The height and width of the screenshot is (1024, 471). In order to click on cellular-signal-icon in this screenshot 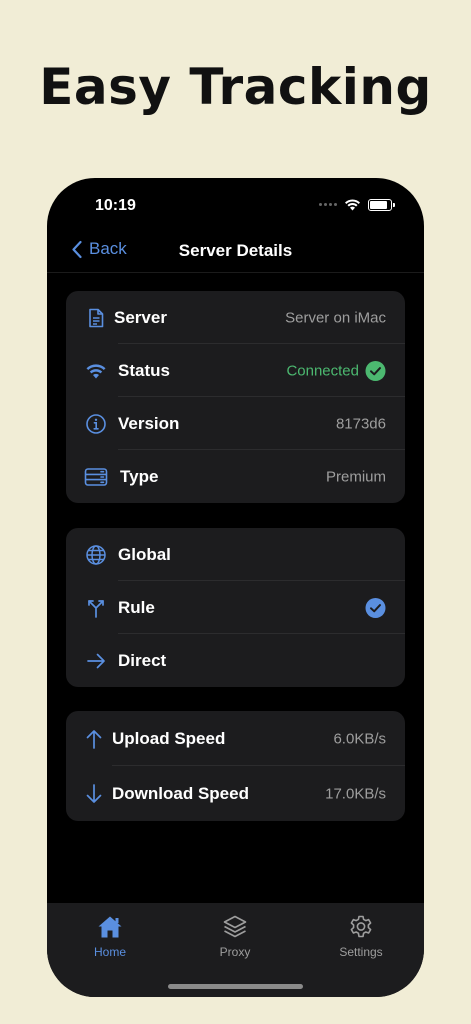, I will do `click(328, 204)`.